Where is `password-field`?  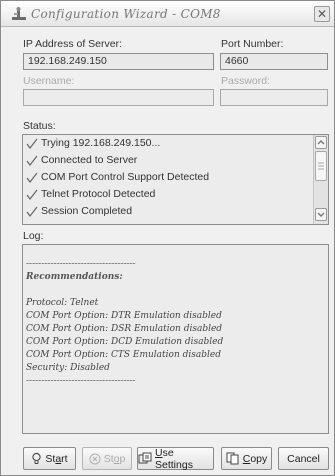
password-field is located at coordinates (274, 97).